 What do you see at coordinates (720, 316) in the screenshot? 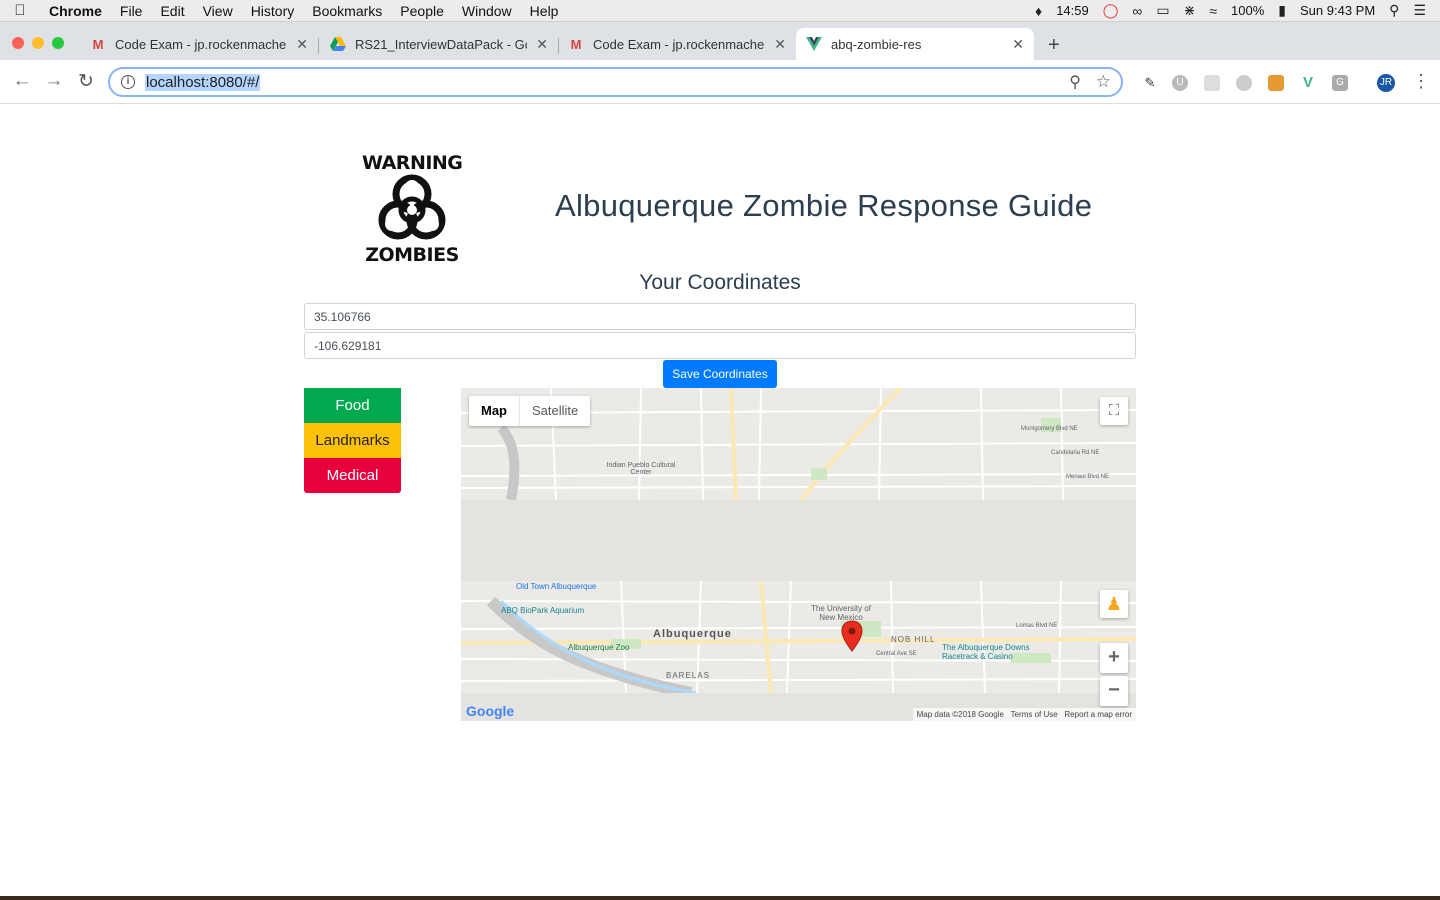
I see `latitude-input` at bounding box center [720, 316].